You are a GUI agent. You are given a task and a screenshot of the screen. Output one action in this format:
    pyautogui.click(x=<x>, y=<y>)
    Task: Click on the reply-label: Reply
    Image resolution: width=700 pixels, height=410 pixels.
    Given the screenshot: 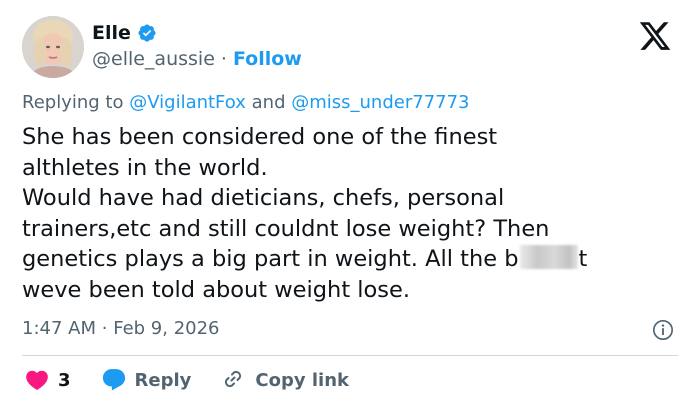 What is the action you would take?
    pyautogui.click(x=163, y=380)
    